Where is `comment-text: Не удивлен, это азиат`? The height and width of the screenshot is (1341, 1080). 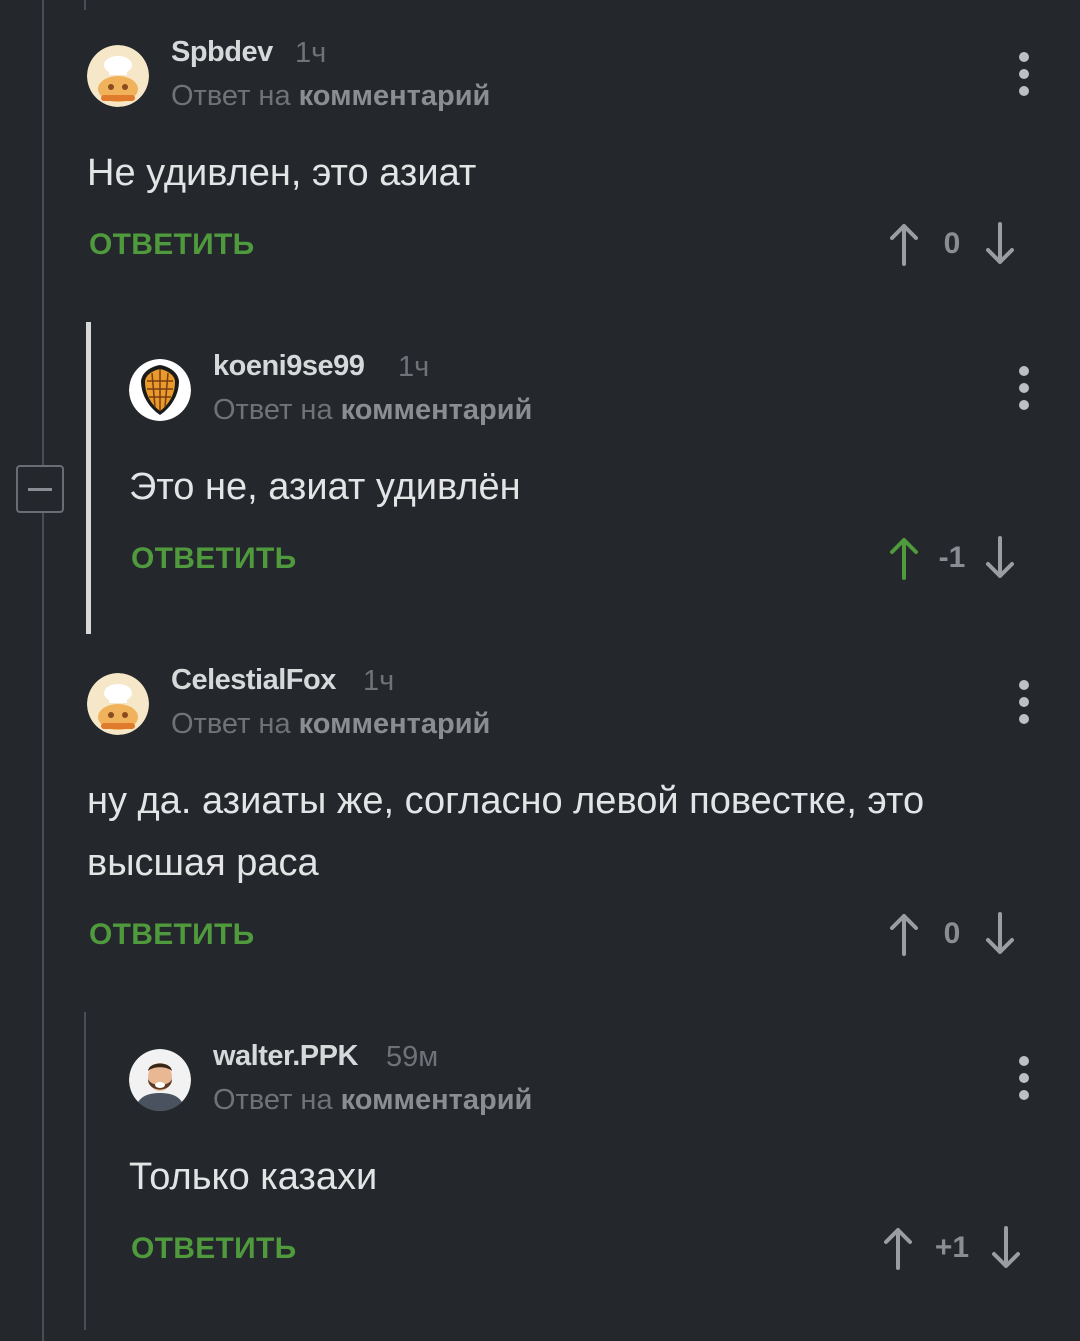
comment-text: Не удивлен, это азиат is located at coordinates (282, 173).